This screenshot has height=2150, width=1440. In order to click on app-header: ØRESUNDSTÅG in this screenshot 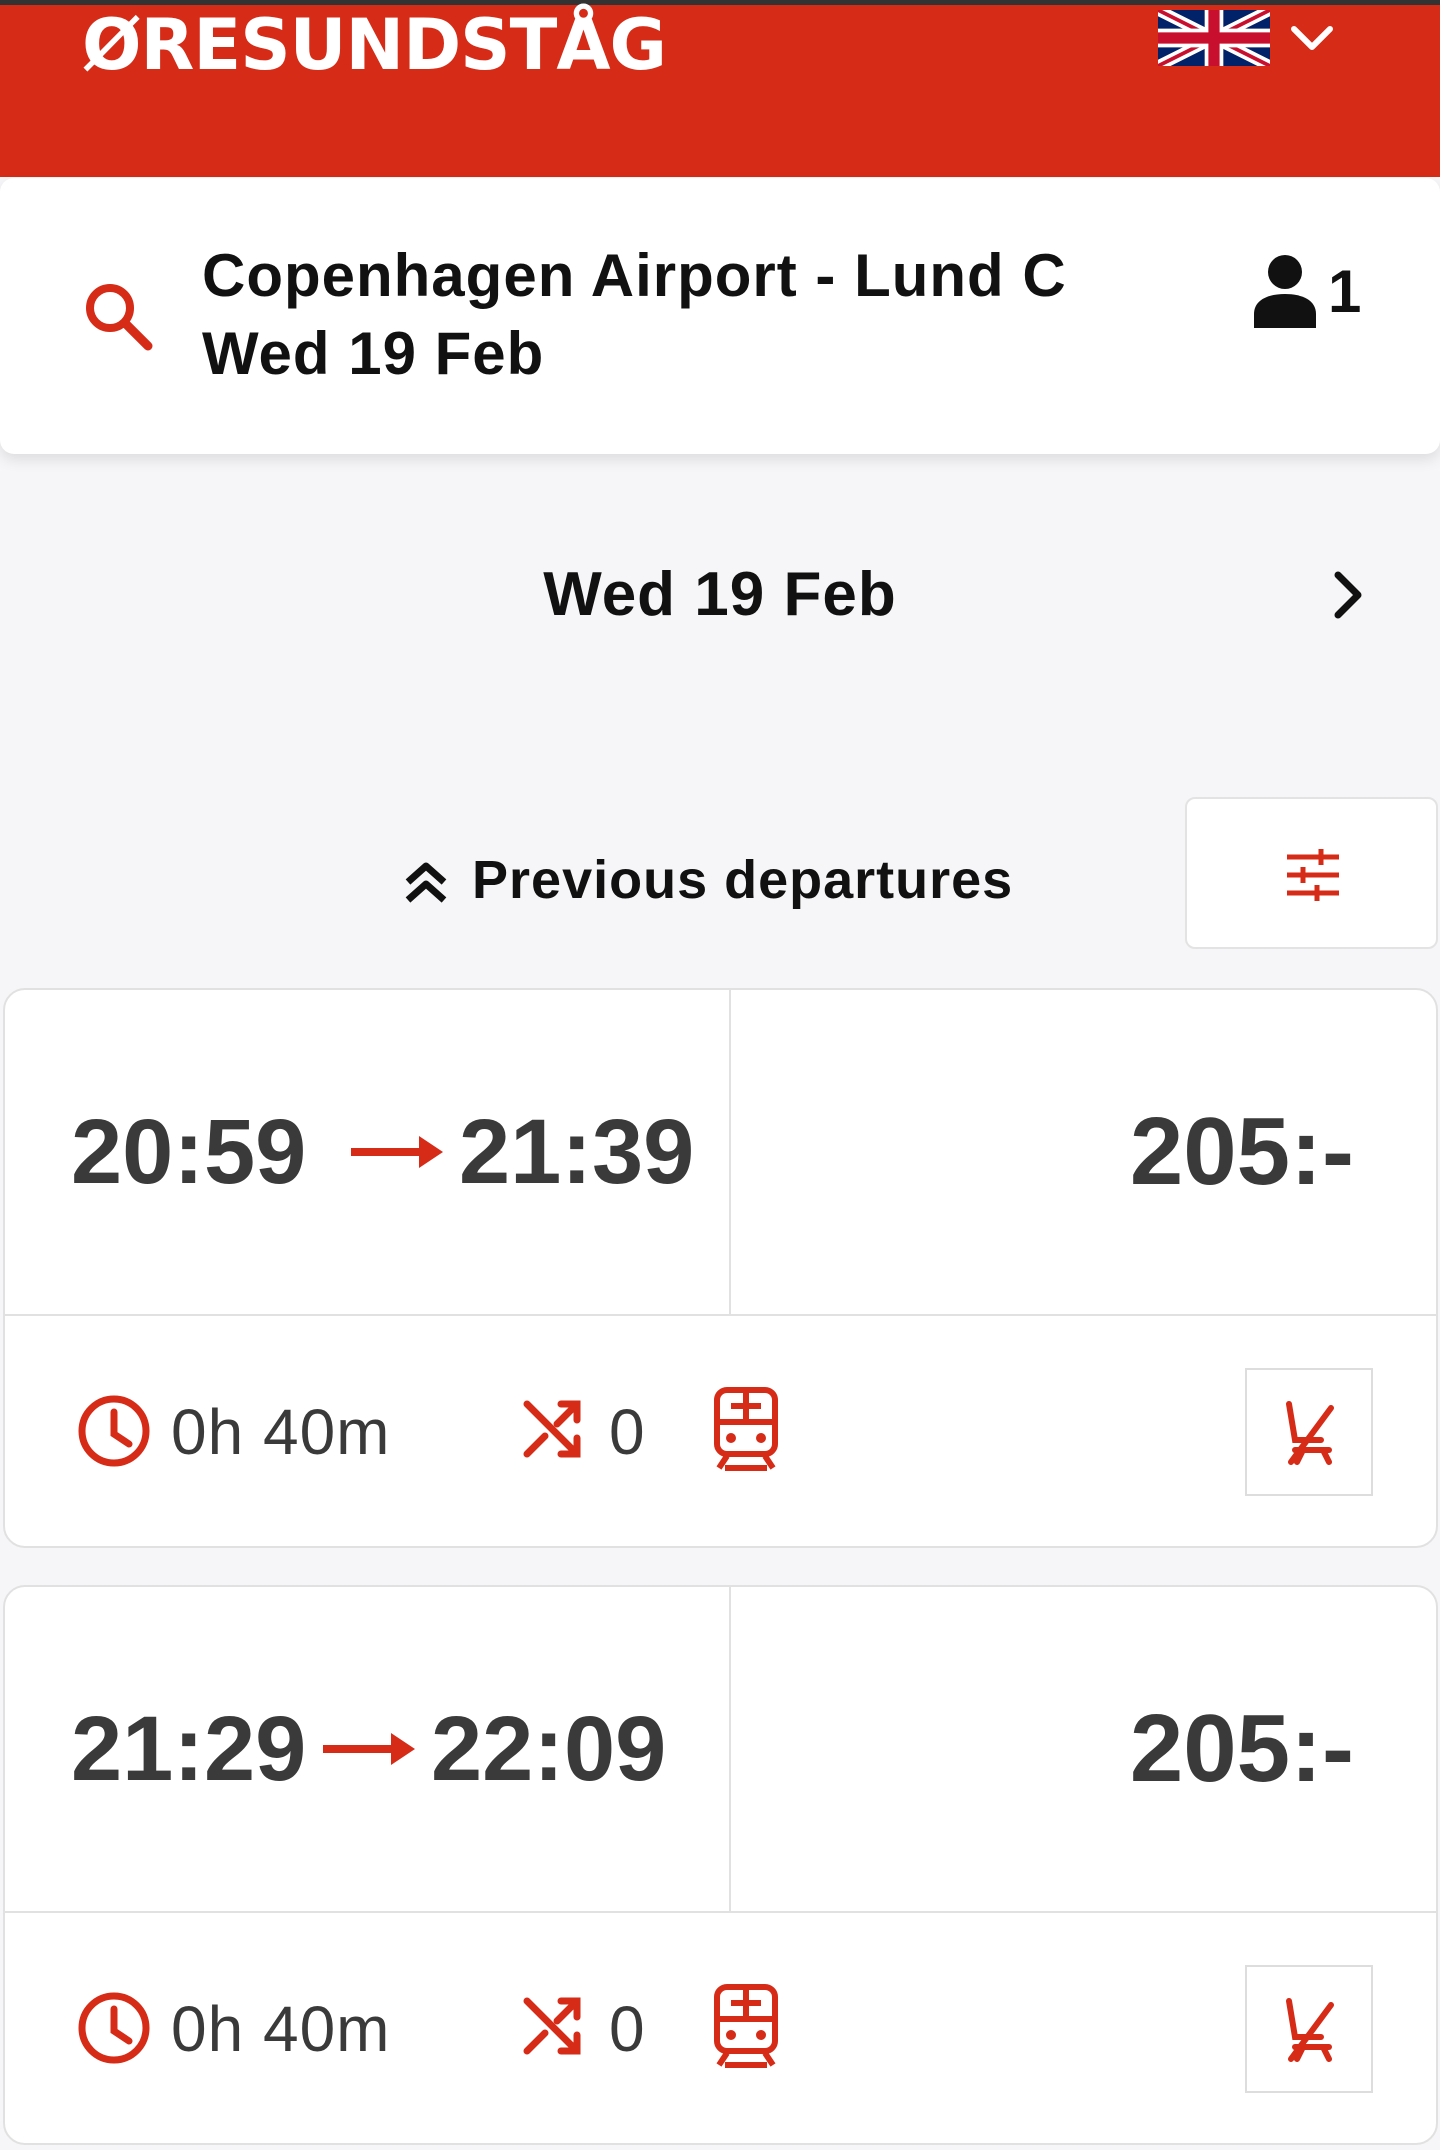, I will do `click(720, 91)`.